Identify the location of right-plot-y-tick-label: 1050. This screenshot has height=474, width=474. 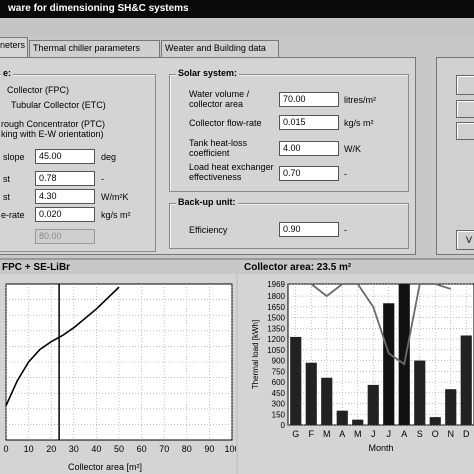
(276, 350).